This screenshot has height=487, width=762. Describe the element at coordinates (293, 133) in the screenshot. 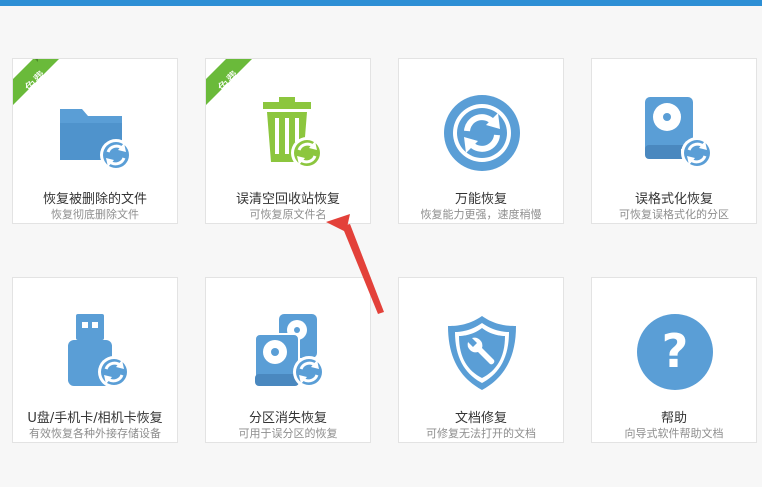

I see `recycle-bin-recover-icon` at that location.